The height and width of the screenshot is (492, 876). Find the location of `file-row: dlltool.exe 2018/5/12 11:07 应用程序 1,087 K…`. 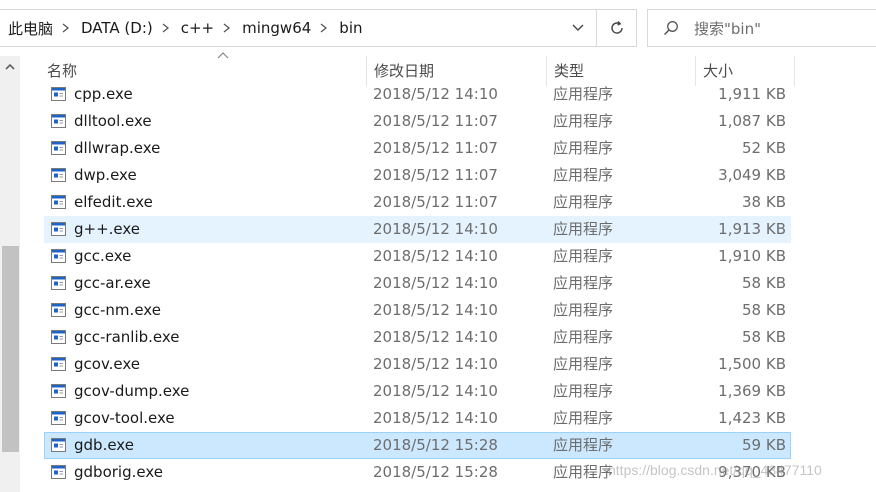

file-row: dlltool.exe 2018/5/12 11:07 应用程序 1,087 K… is located at coordinates (417, 121).